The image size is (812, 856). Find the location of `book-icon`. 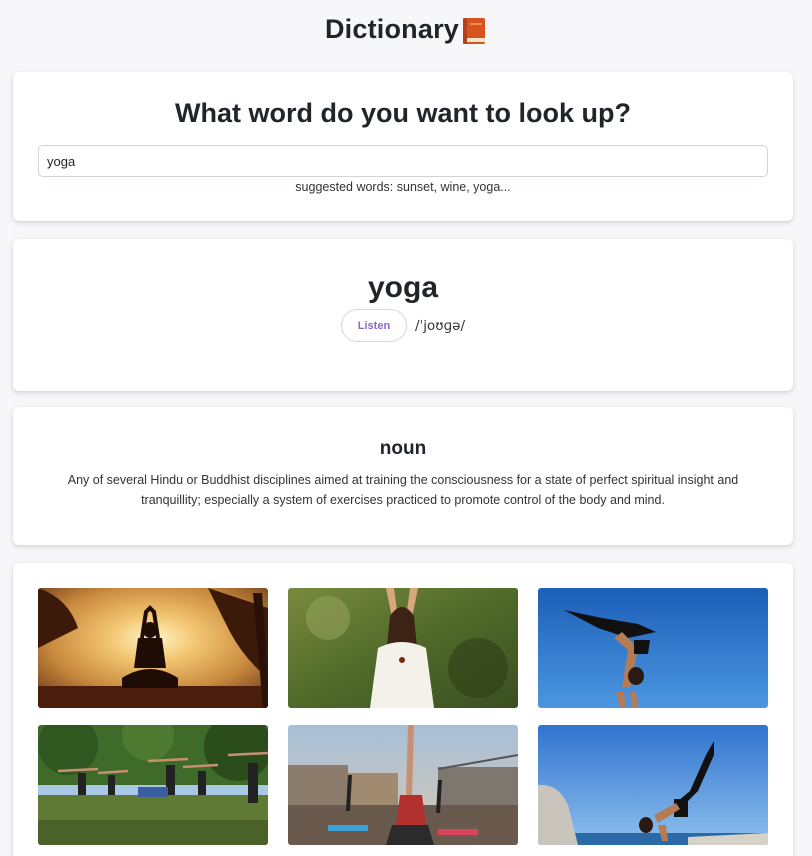

book-icon is located at coordinates (474, 30).